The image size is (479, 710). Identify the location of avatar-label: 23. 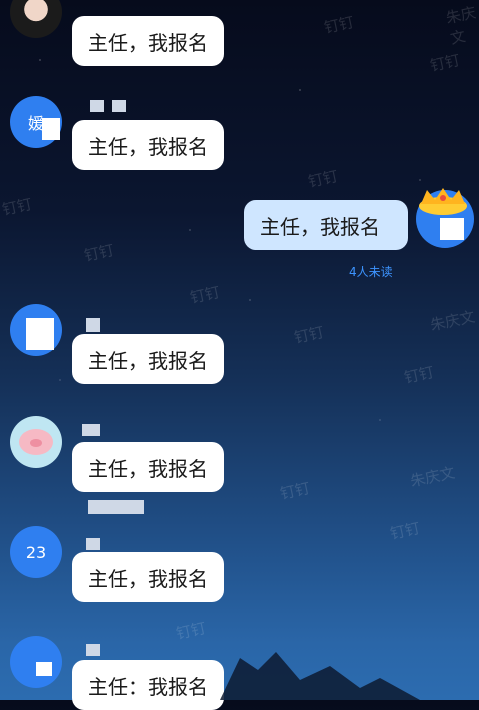
(36, 552).